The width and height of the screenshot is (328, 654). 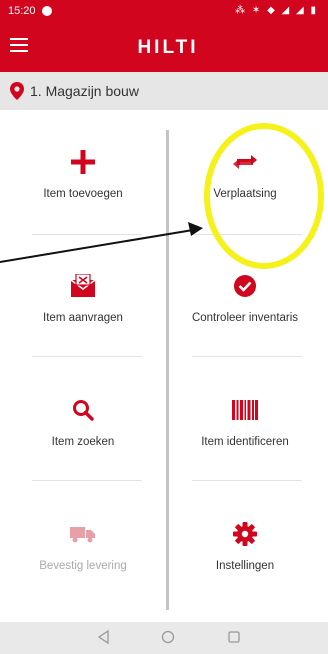 What do you see at coordinates (83, 410) in the screenshot?
I see `search-icon` at bounding box center [83, 410].